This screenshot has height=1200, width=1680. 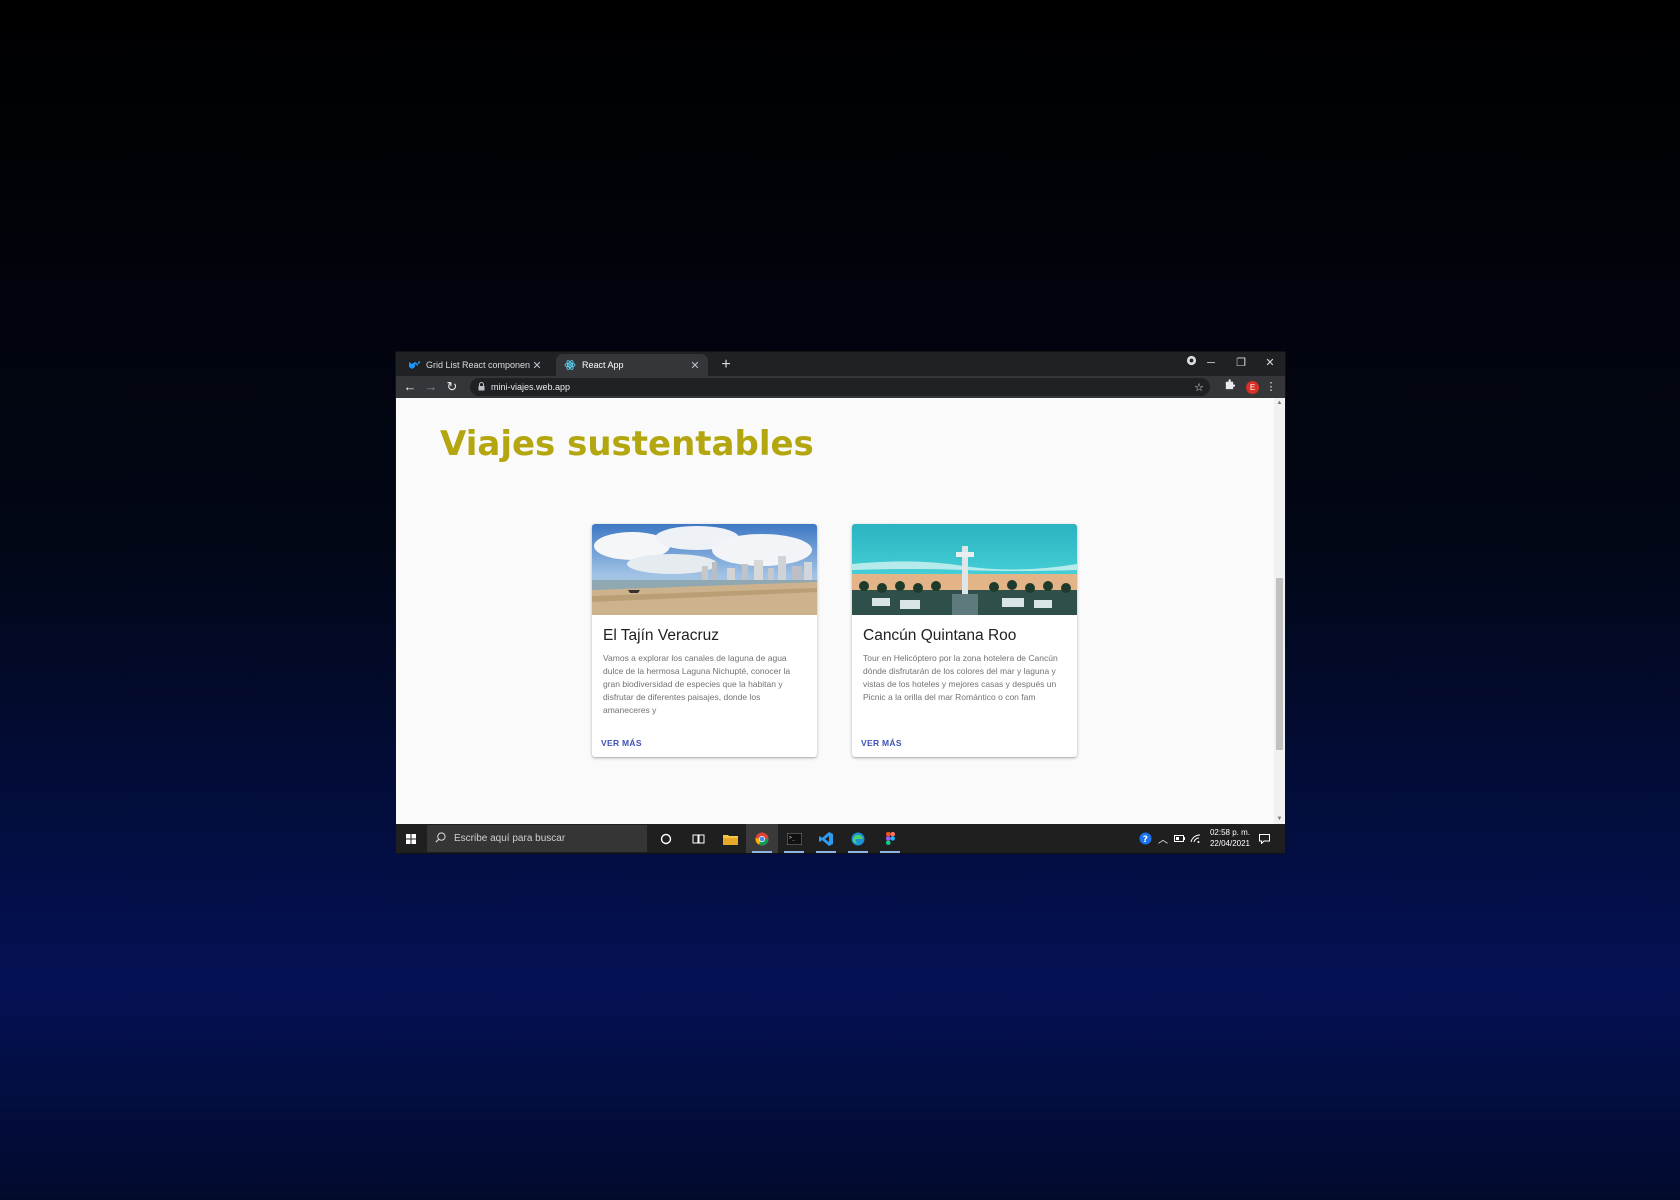 I want to click on back-icon: ←, so click(x=410, y=387).